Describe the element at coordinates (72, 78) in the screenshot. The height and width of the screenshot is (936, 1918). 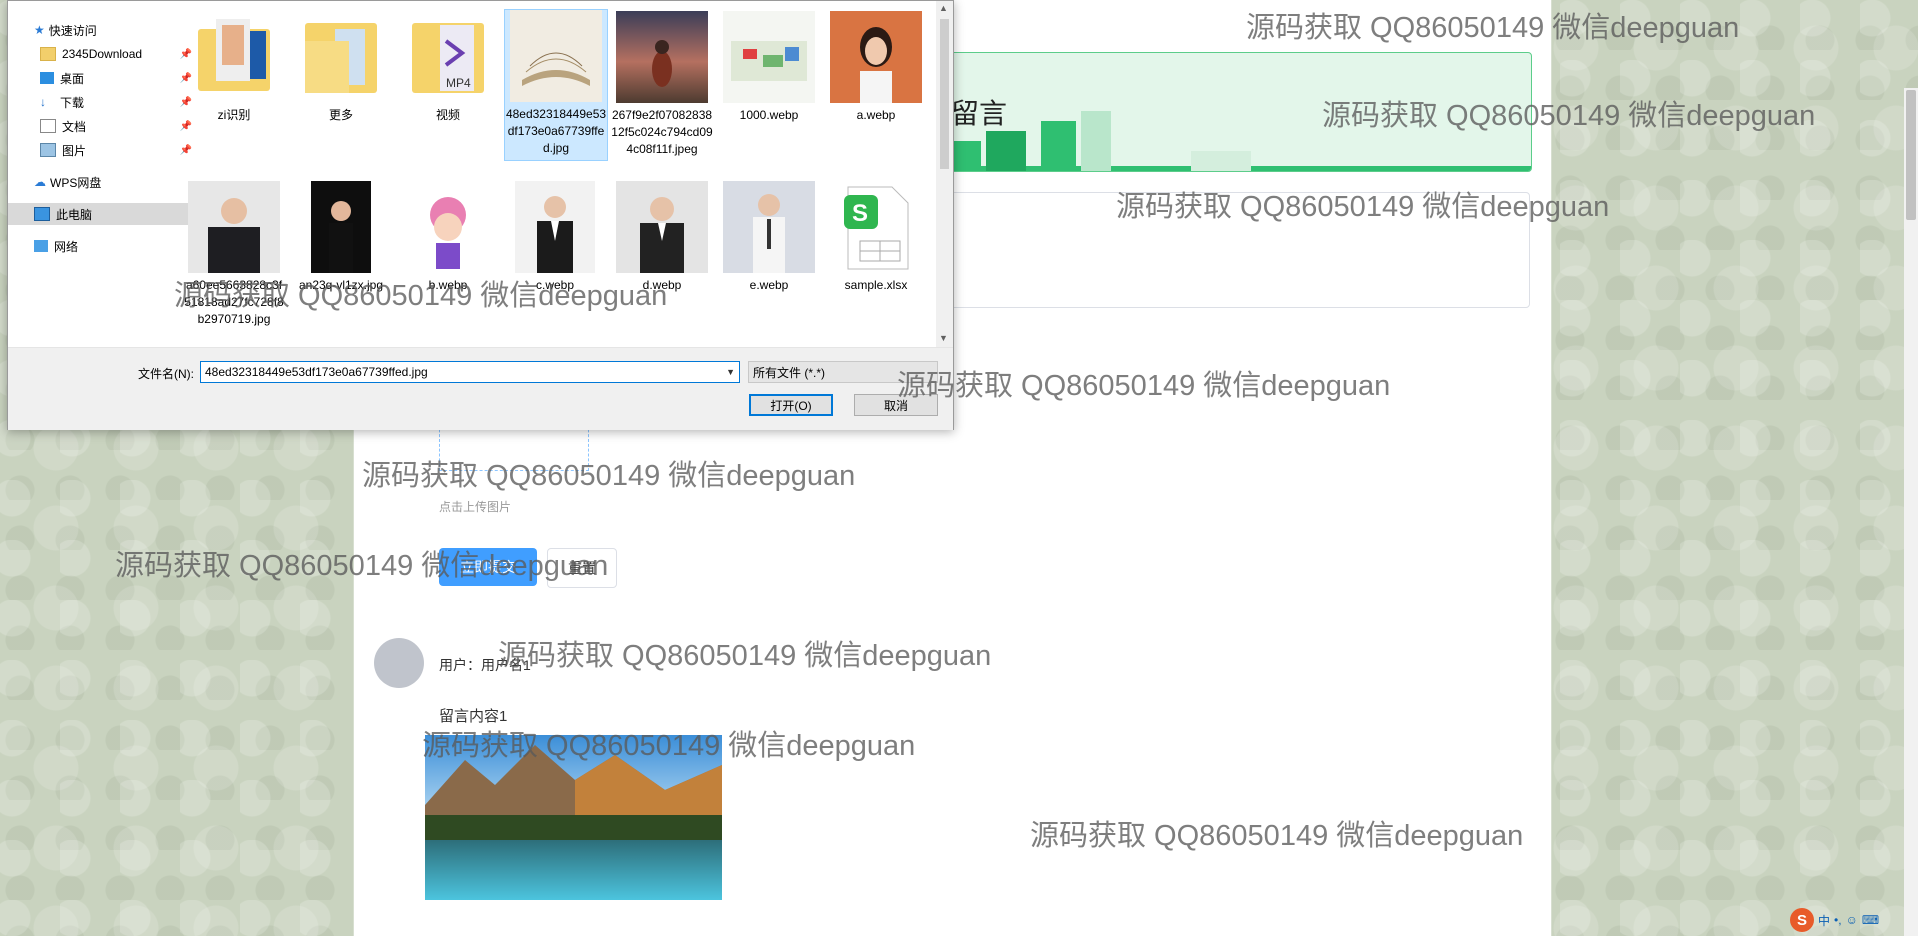
I see `nav-label: 桌面` at that location.